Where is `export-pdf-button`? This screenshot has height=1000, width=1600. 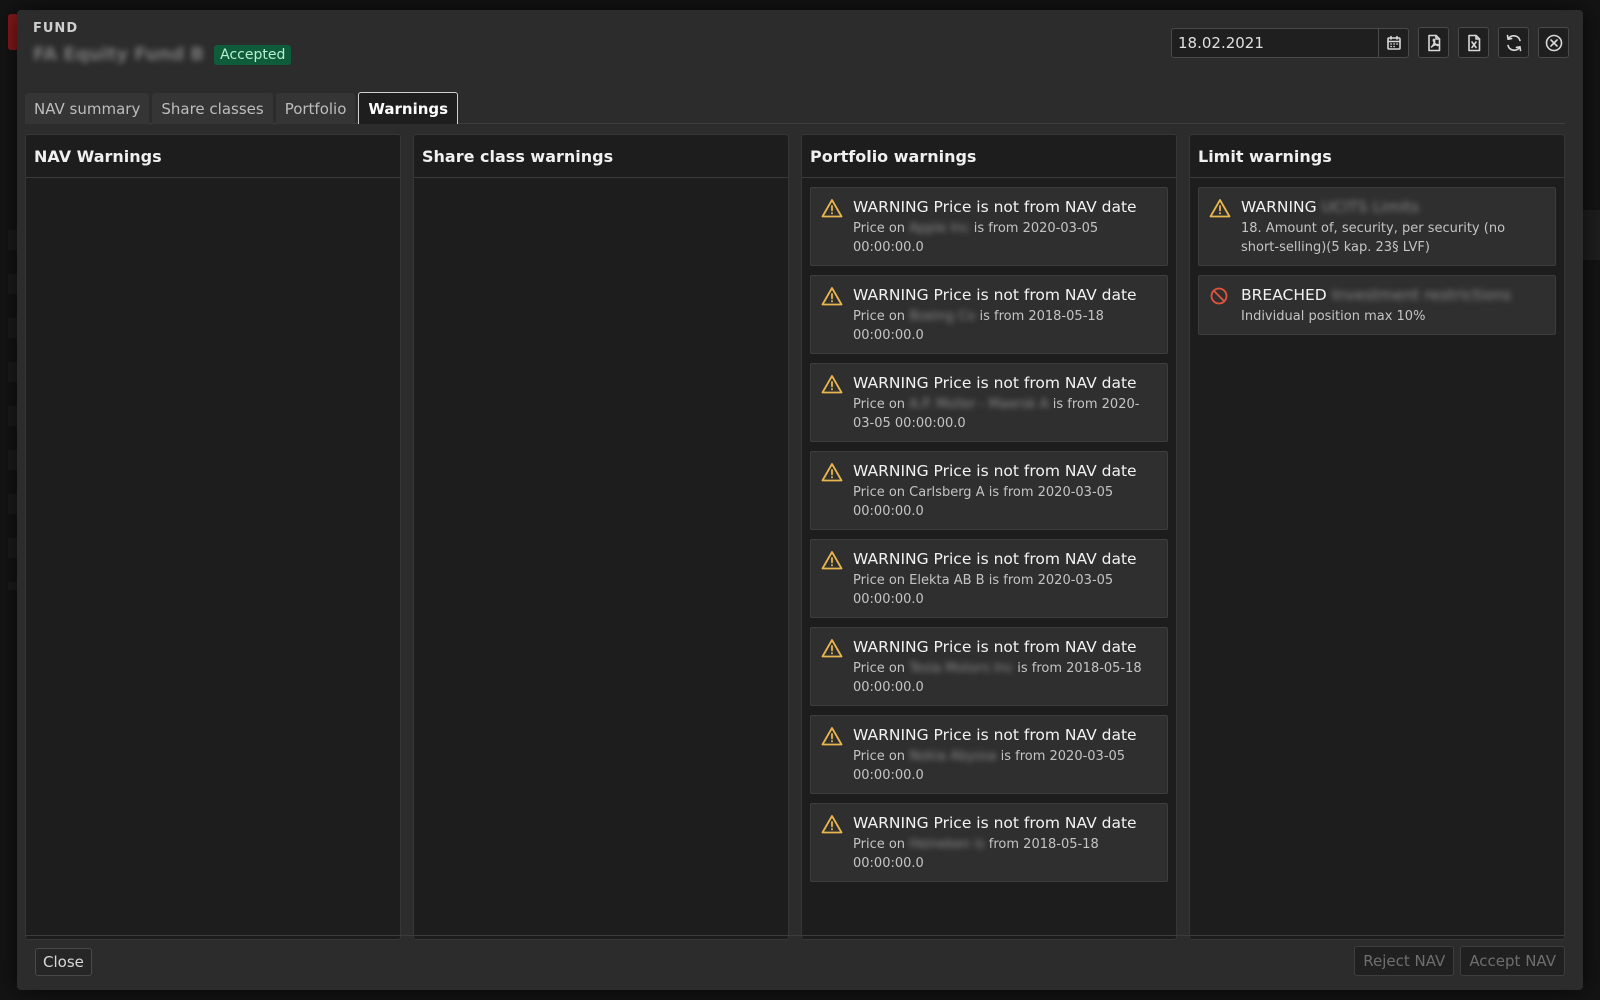 export-pdf-button is located at coordinates (1433, 42).